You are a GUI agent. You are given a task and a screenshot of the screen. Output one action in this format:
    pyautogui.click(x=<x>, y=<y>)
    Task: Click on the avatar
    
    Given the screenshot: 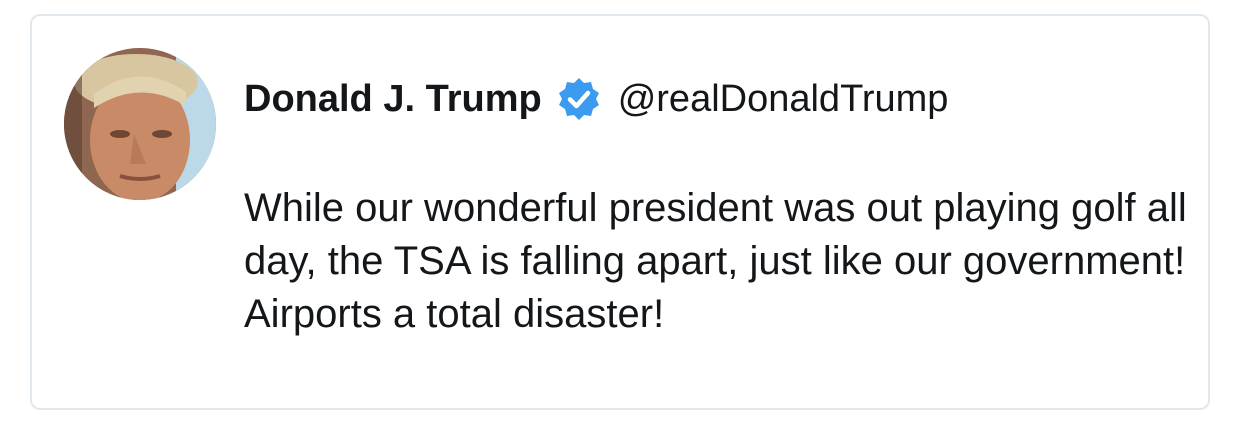 What is the action you would take?
    pyautogui.click(x=140, y=124)
    